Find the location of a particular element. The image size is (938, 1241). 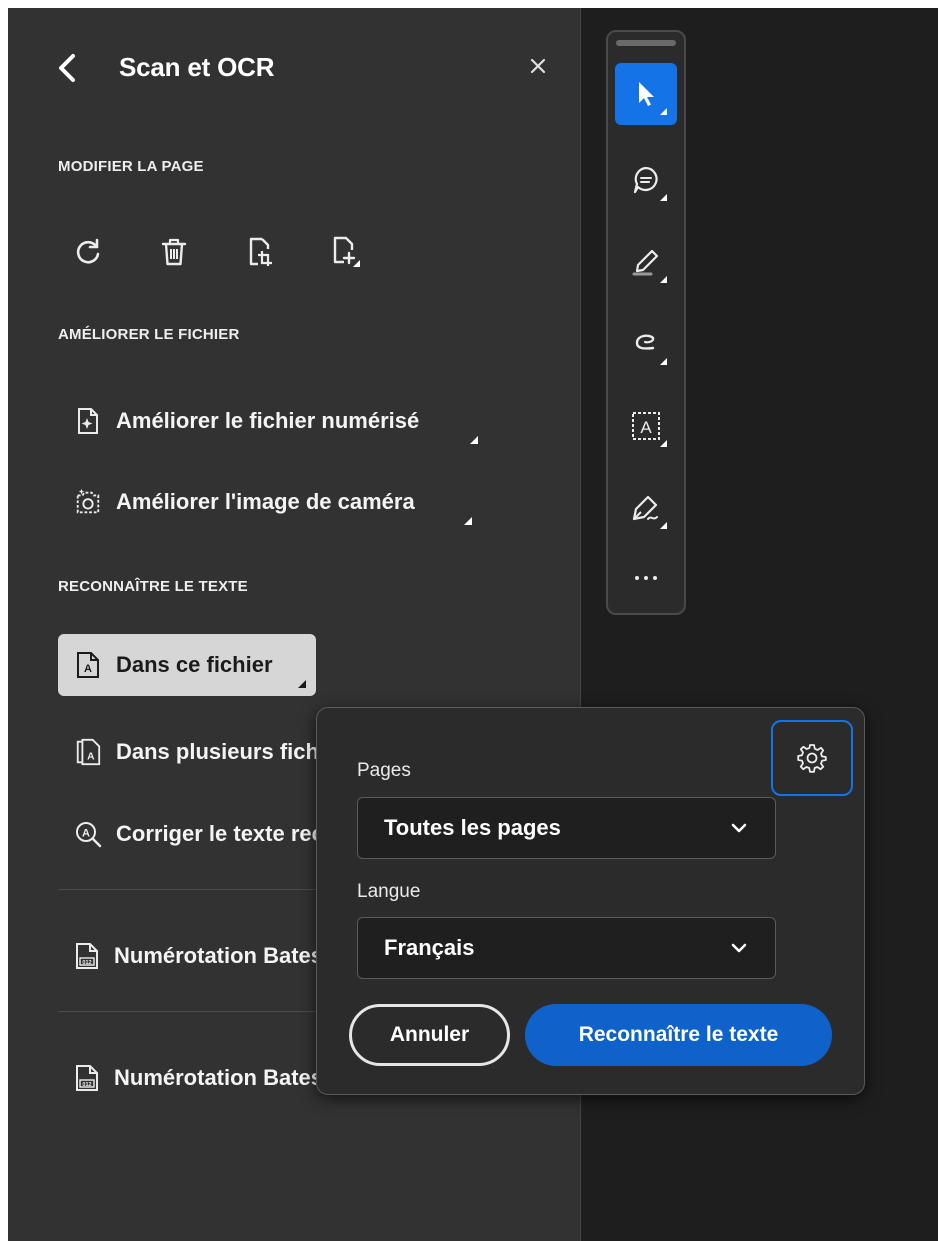

more-tools-button is located at coordinates (646, 578).